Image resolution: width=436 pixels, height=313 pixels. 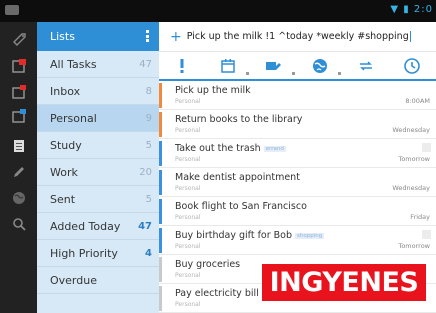 I want to click on list-item-label: All Tasks, so click(x=73, y=64).